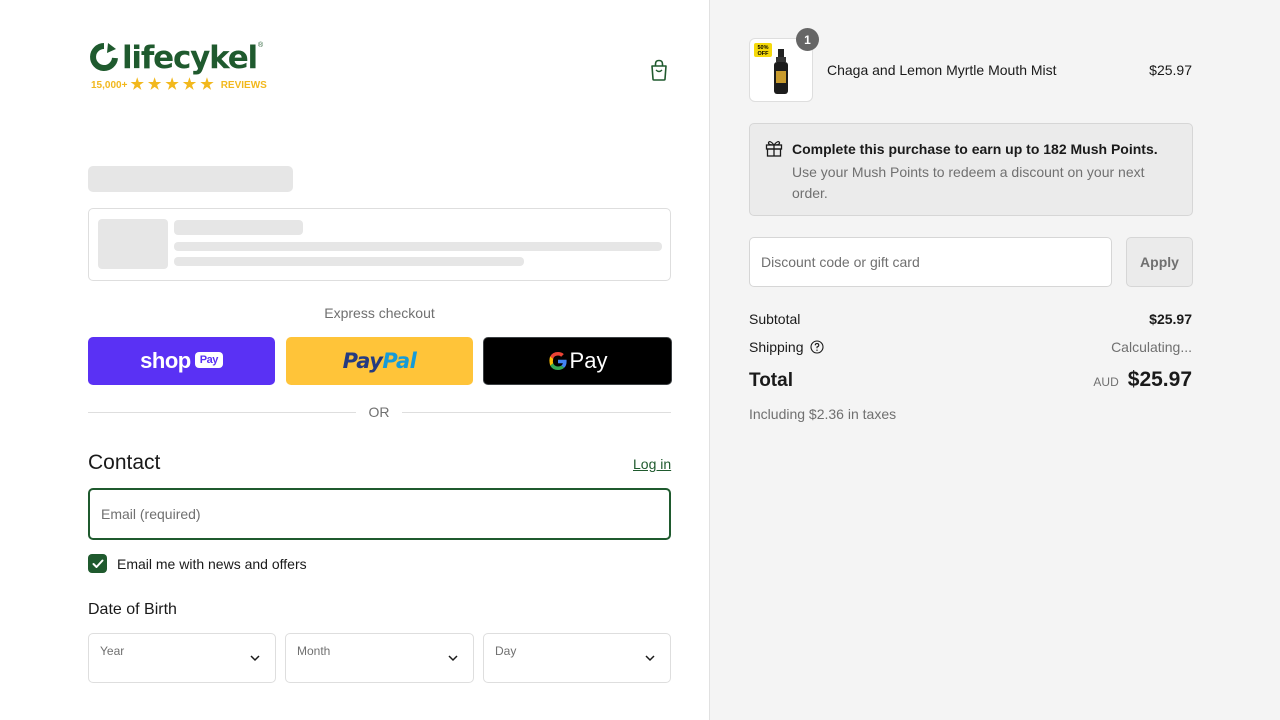 The height and width of the screenshot is (720, 1280). I want to click on newsletter-checkbox-row: Email me with news and offers, so click(197, 563).